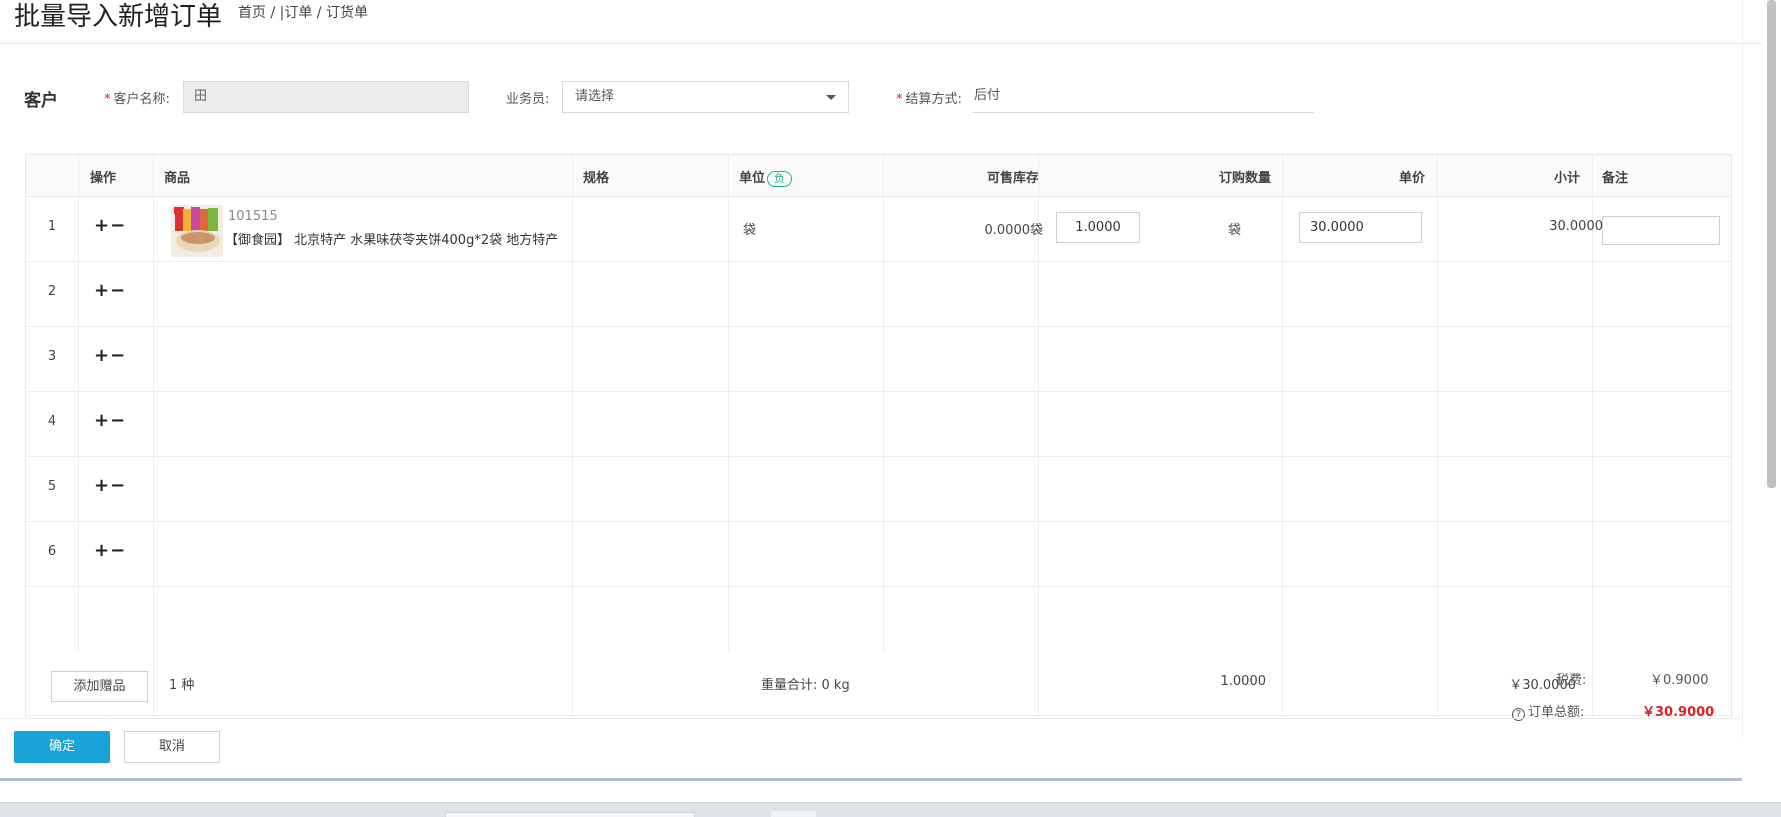 This screenshot has height=817, width=1781. I want to click on tax-value: ￥0.9000, so click(1679, 680).